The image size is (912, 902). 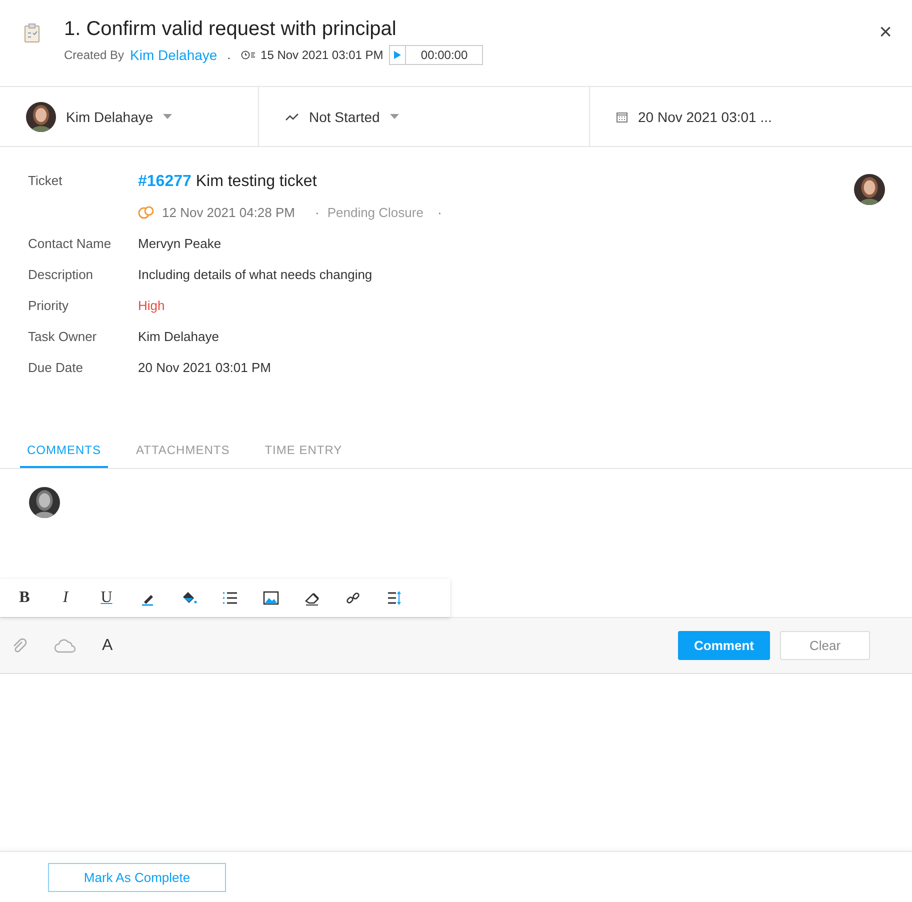 I want to click on timer-field: 00:00:00, so click(x=436, y=55).